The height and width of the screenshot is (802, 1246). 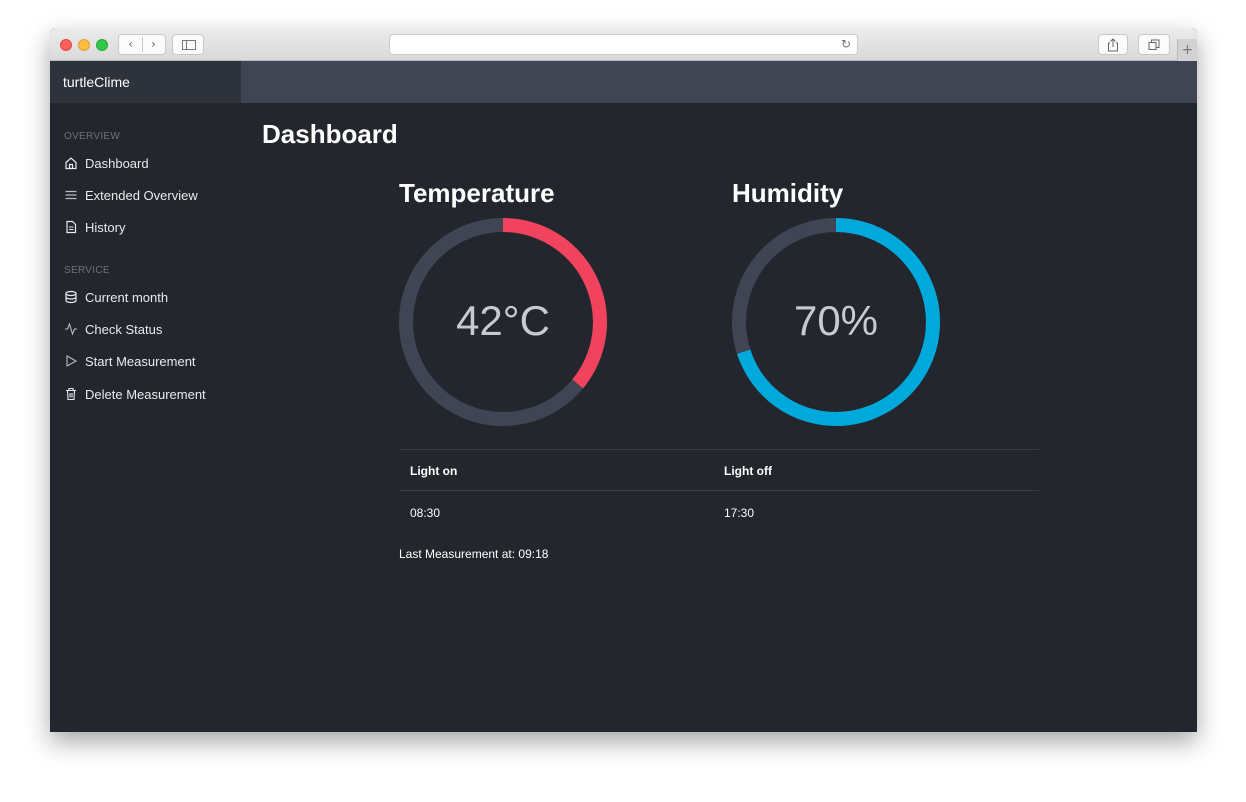 What do you see at coordinates (846, 44) in the screenshot?
I see `reload-icon: ↻` at bounding box center [846, 44].